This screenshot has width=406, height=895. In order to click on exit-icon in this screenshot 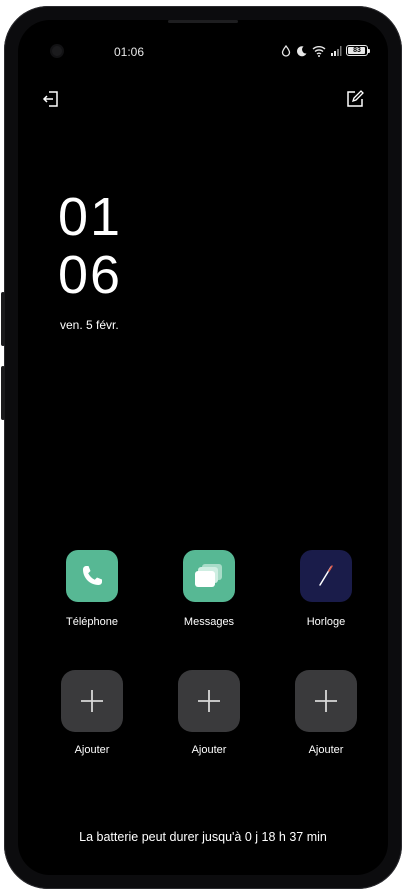, I will do `click(50, 99)`.